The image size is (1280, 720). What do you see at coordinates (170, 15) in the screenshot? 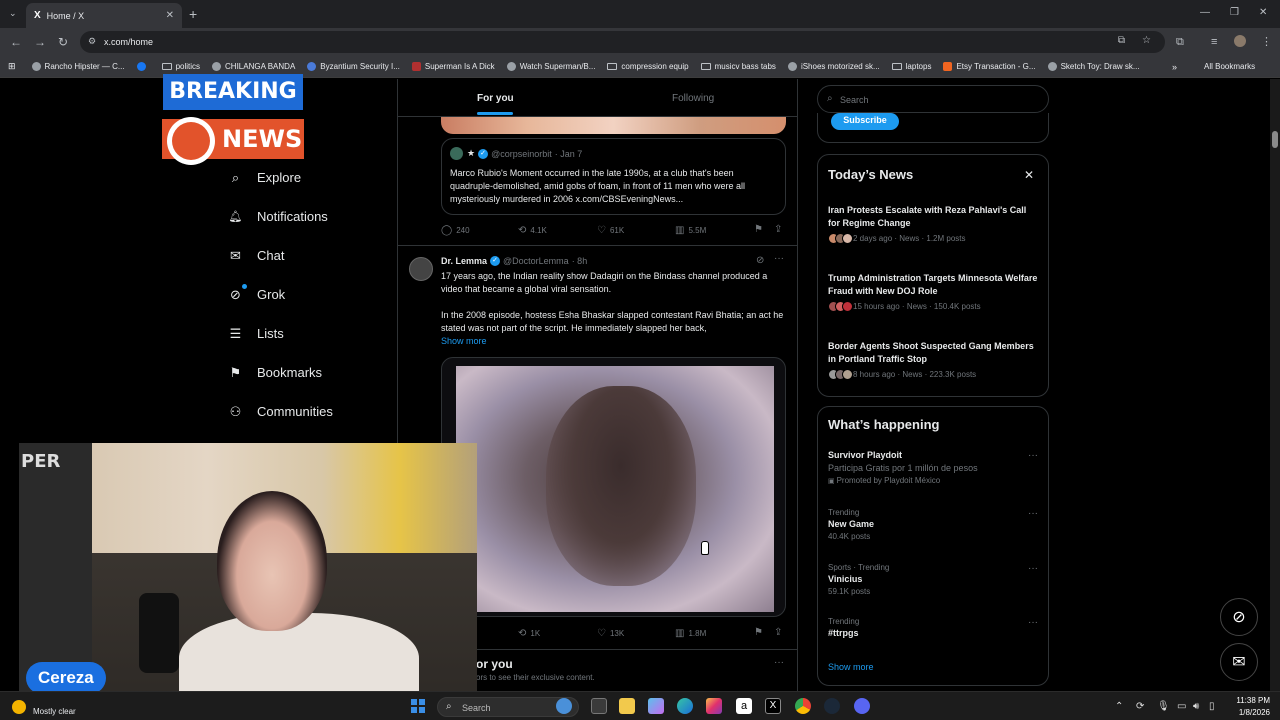
I see `tab-close-icon: ✕` at bounding box center [170, 15].